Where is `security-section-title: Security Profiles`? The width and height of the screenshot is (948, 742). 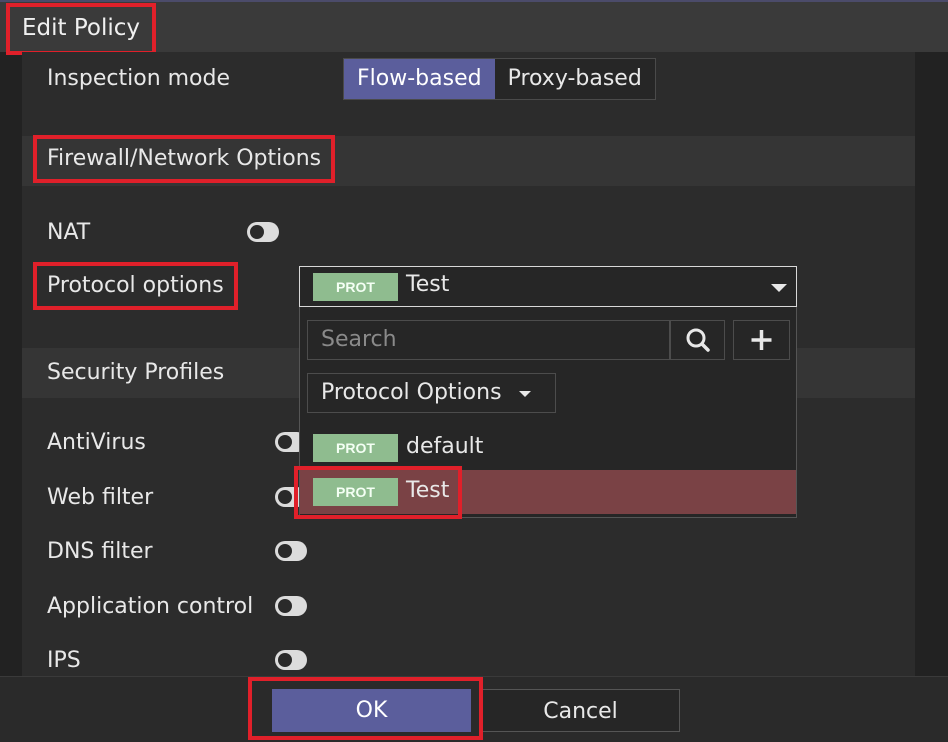 security-section-title: Security Profiles is located at coordinates (136, 372).